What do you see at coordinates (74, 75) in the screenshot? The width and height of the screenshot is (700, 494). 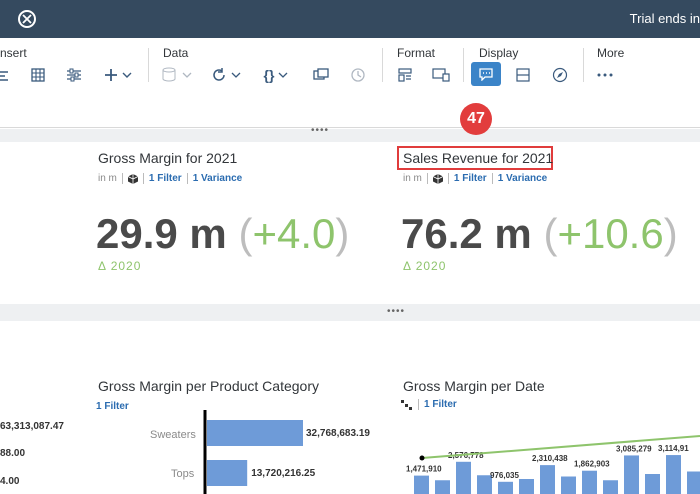 I see `filter-settings-icon` at bounding box center [74, 75].